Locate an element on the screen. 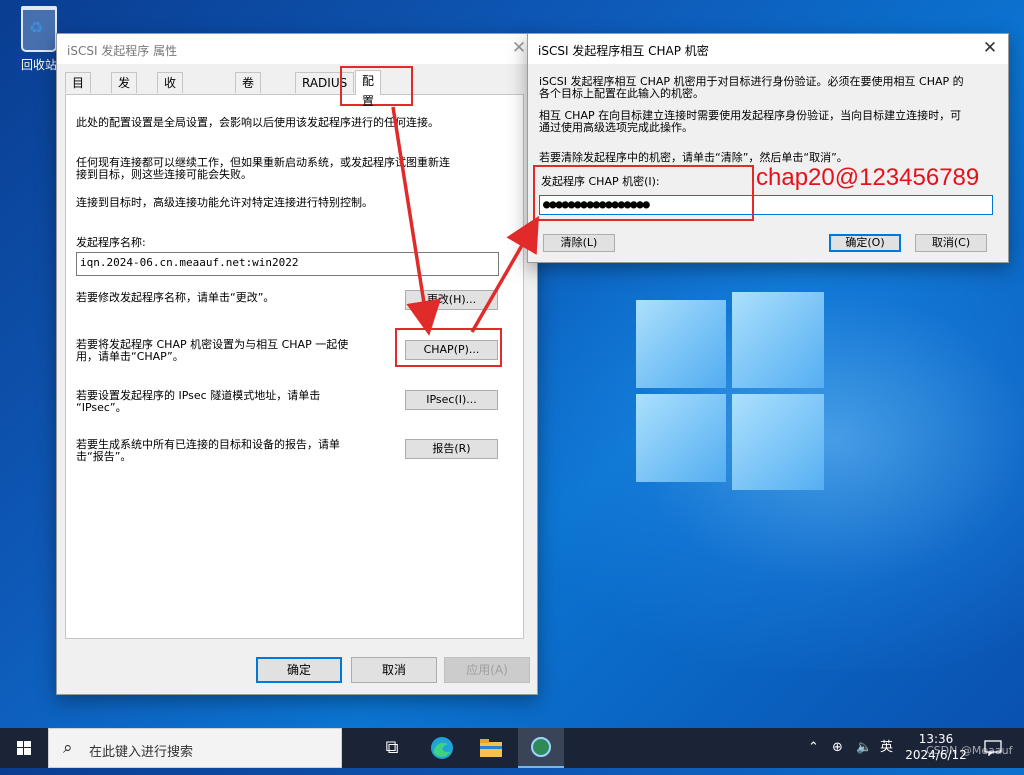 Image resolution: width=1024 pixels, height=775 pixels. file-explorer-icon is located at coordinates (491, 748).